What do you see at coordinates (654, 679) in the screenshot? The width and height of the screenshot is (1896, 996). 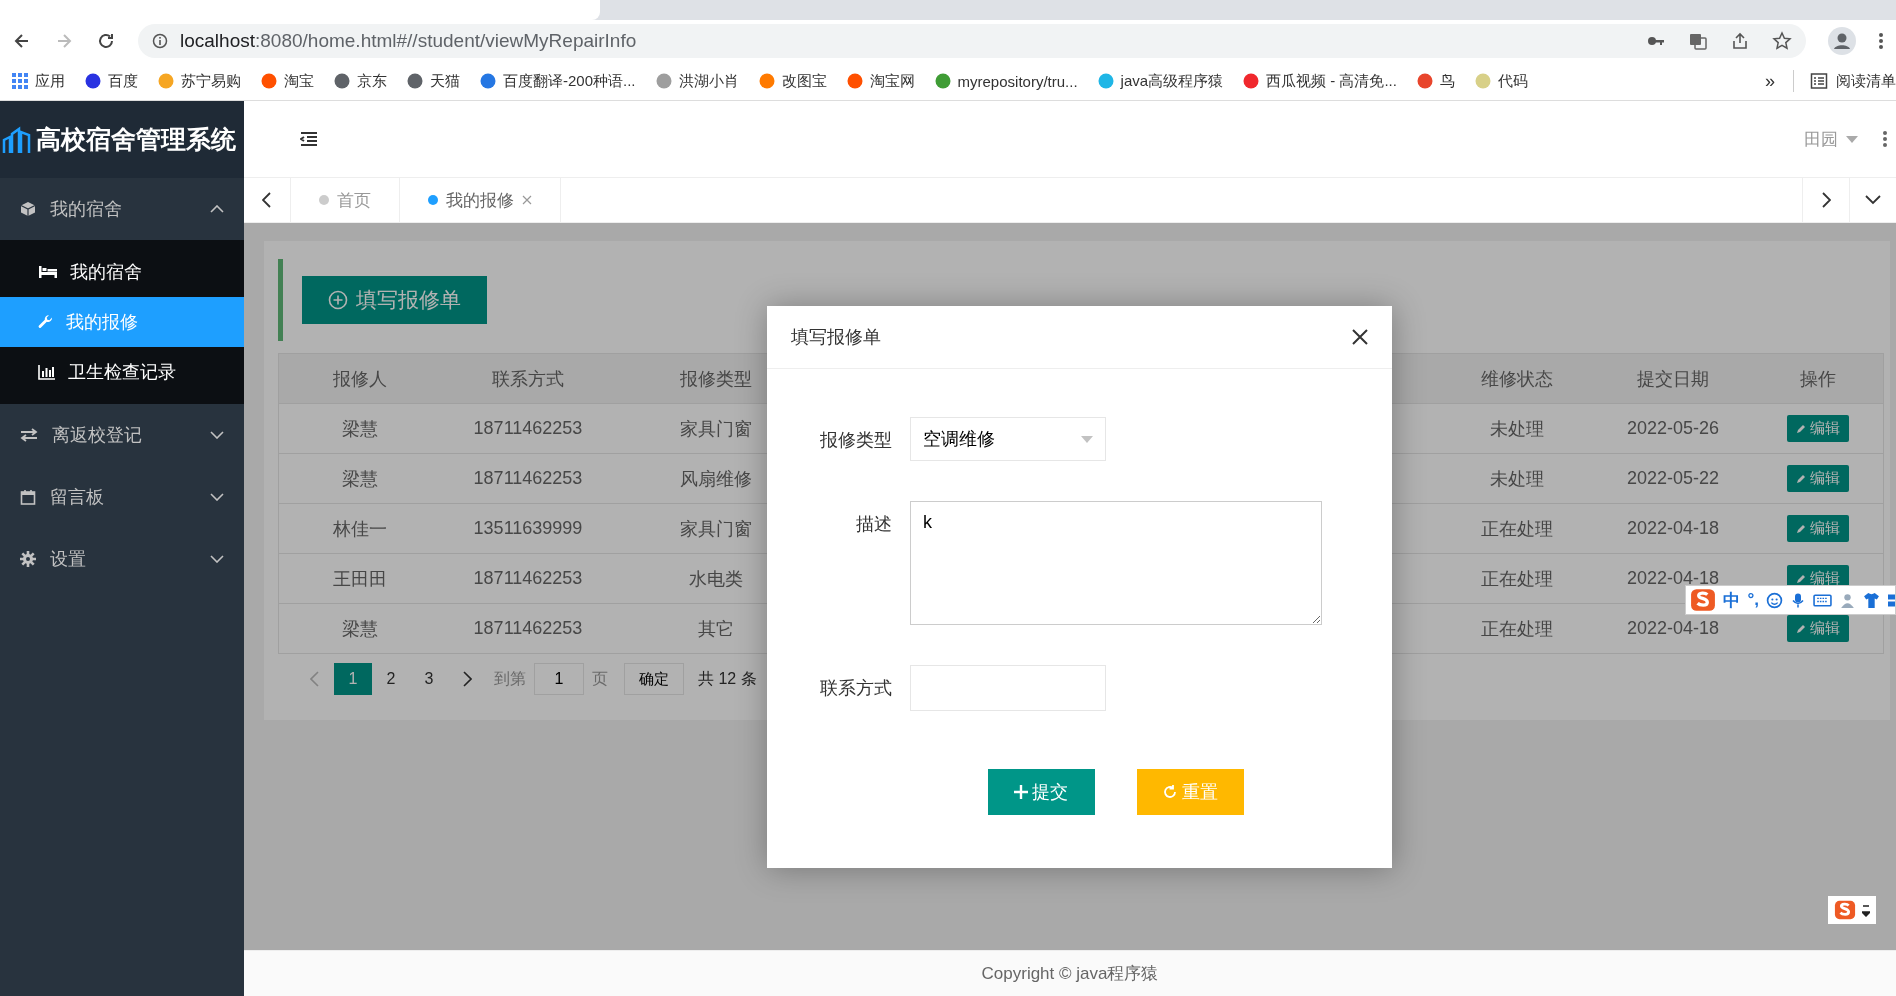 I see `confirm-button: 确定` at bounding box center [654, 679].